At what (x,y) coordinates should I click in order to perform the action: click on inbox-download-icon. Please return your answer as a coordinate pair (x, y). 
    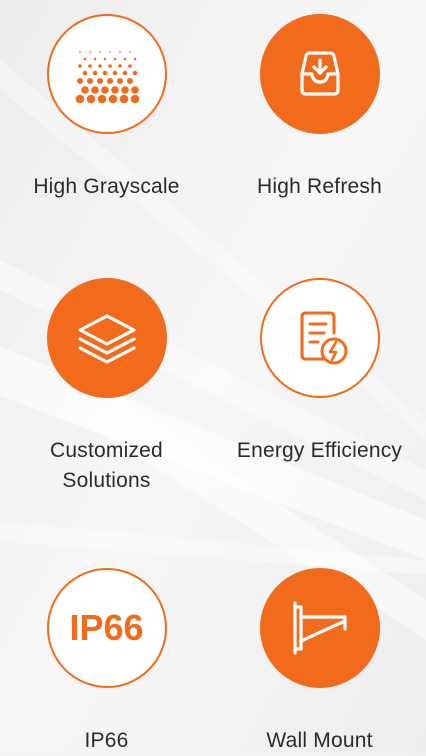
    Looking at the image, I should click on (319, 74).